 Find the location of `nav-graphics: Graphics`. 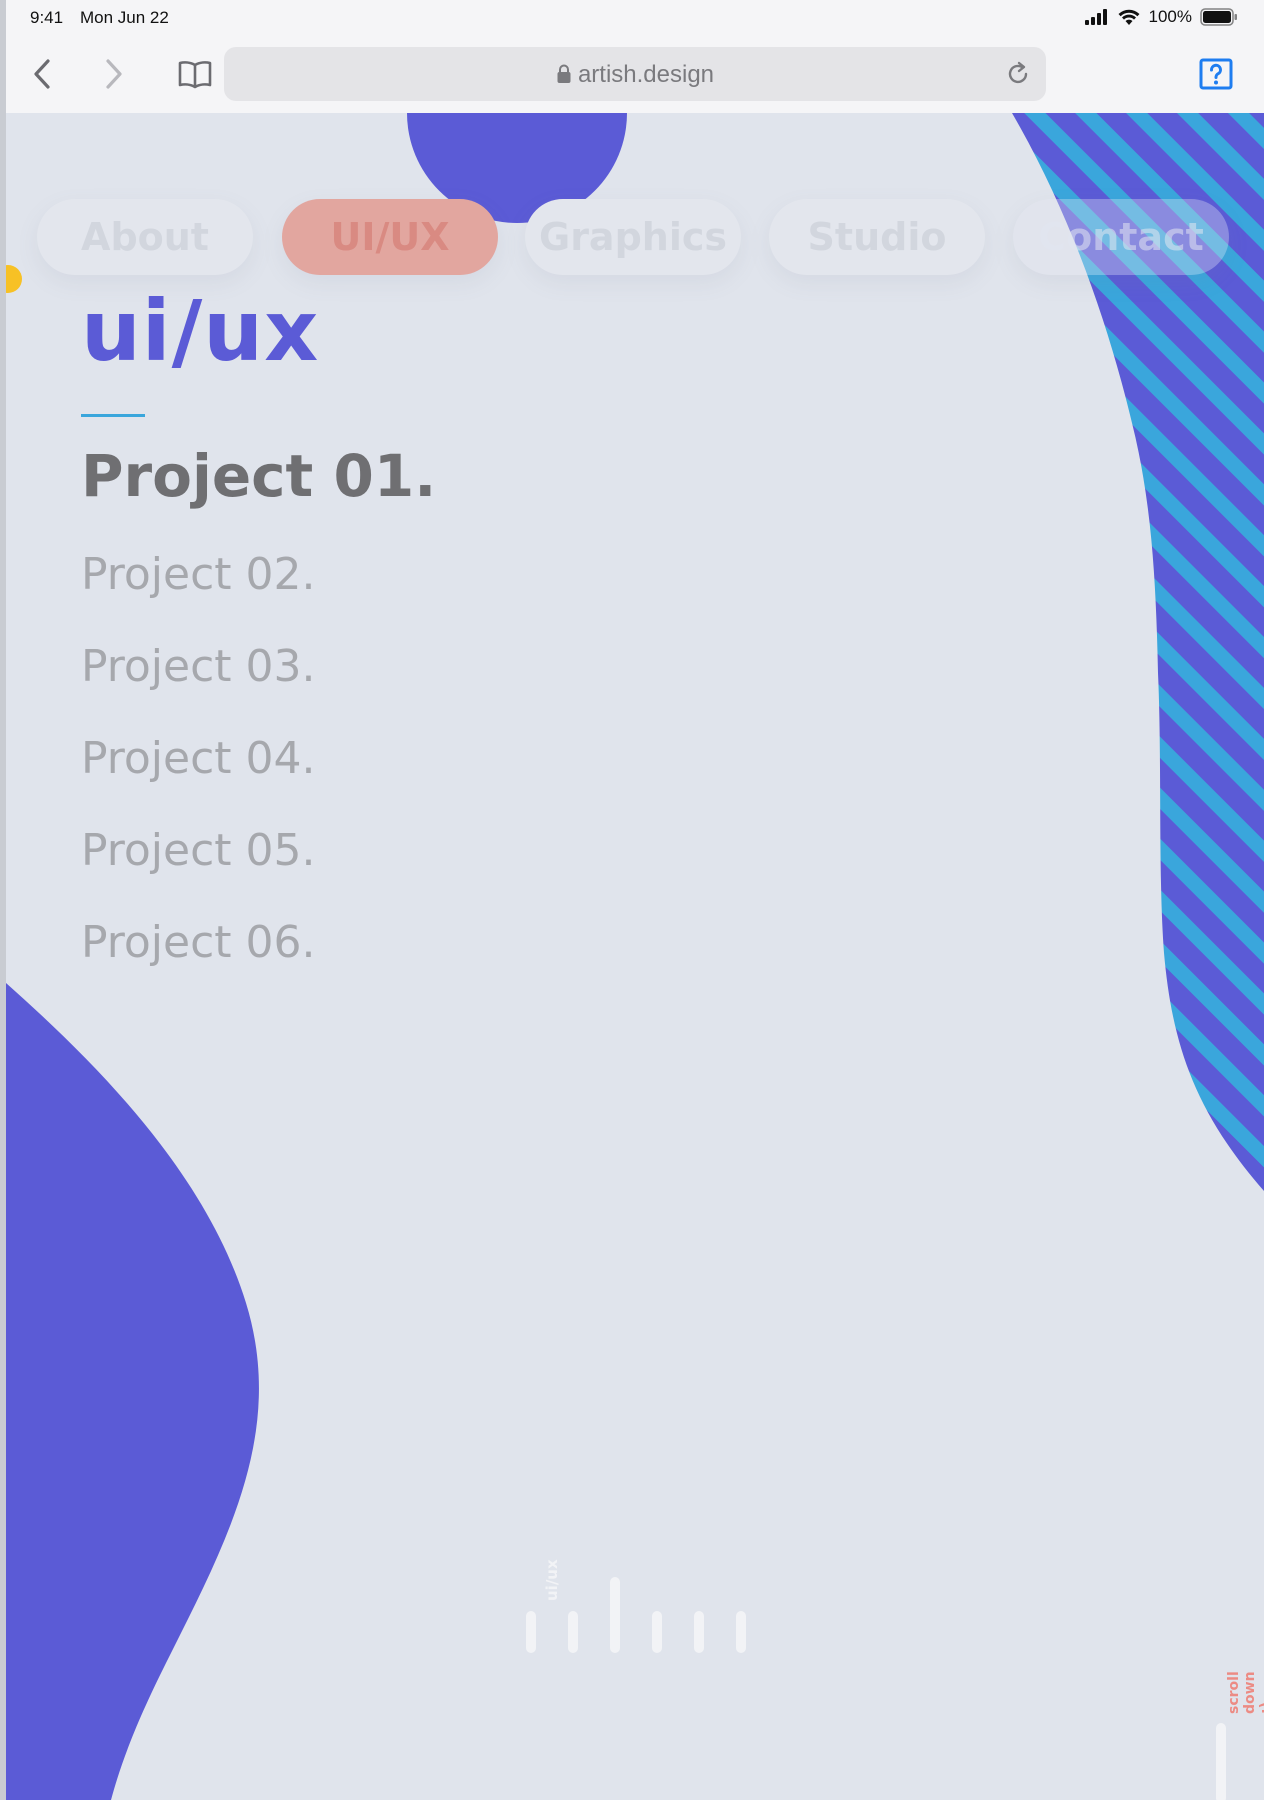

nav-graphics: Graphics is located at coordinates (633, 237).